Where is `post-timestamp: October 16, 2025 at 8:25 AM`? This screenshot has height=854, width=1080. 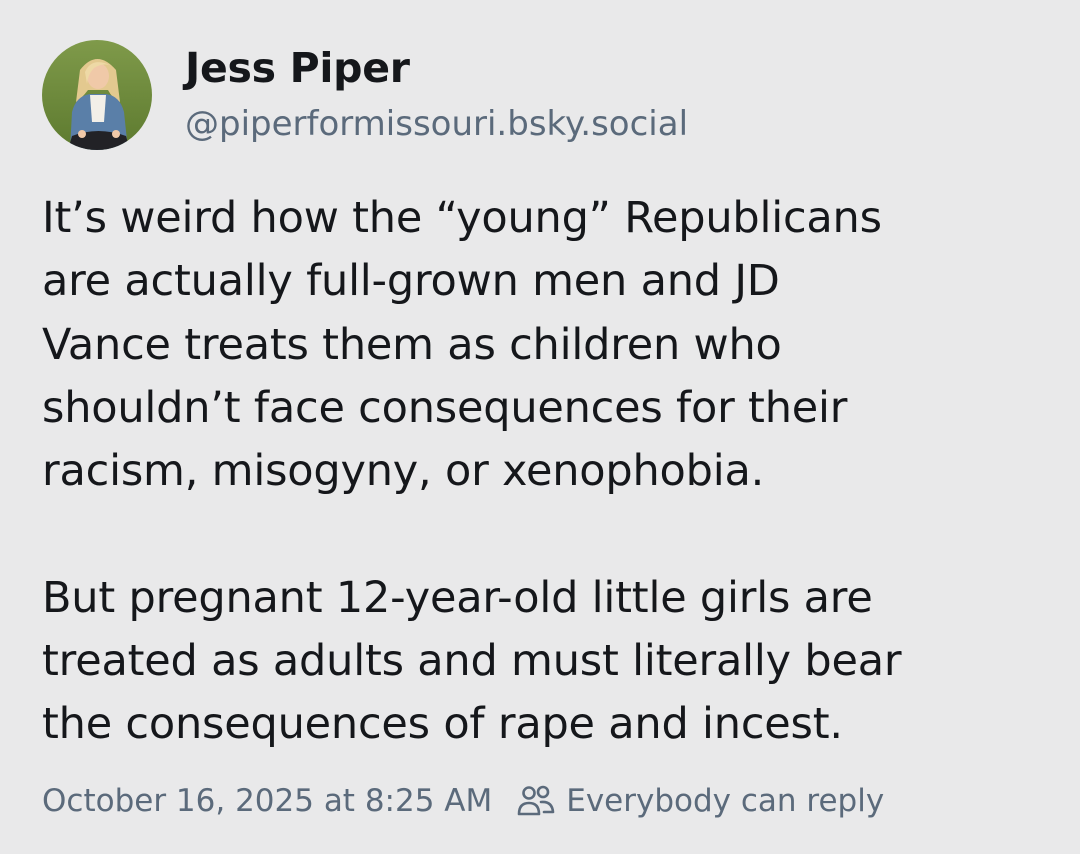
post-timestamp: October 16, 2025 at 8:25 AM is located at coordinates (267, 801).